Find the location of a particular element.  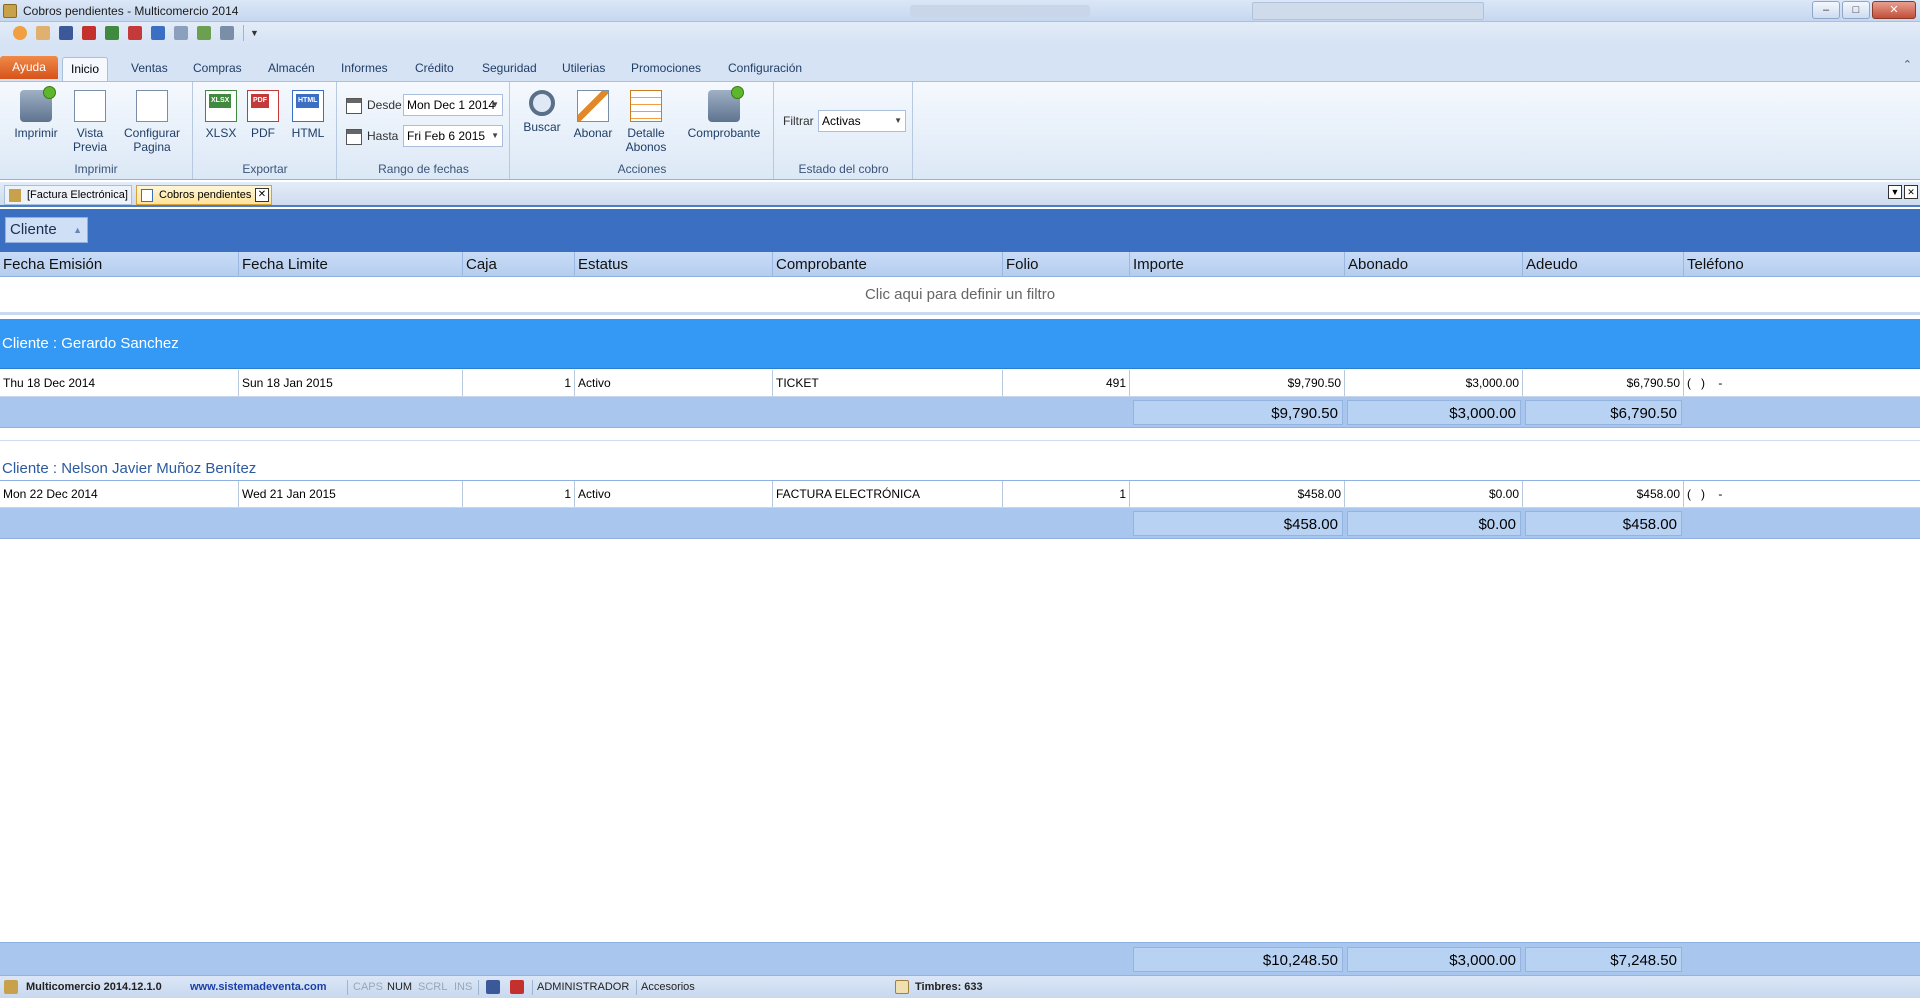

imprimir-label: Imprimir is located at coordinates (36, 133).